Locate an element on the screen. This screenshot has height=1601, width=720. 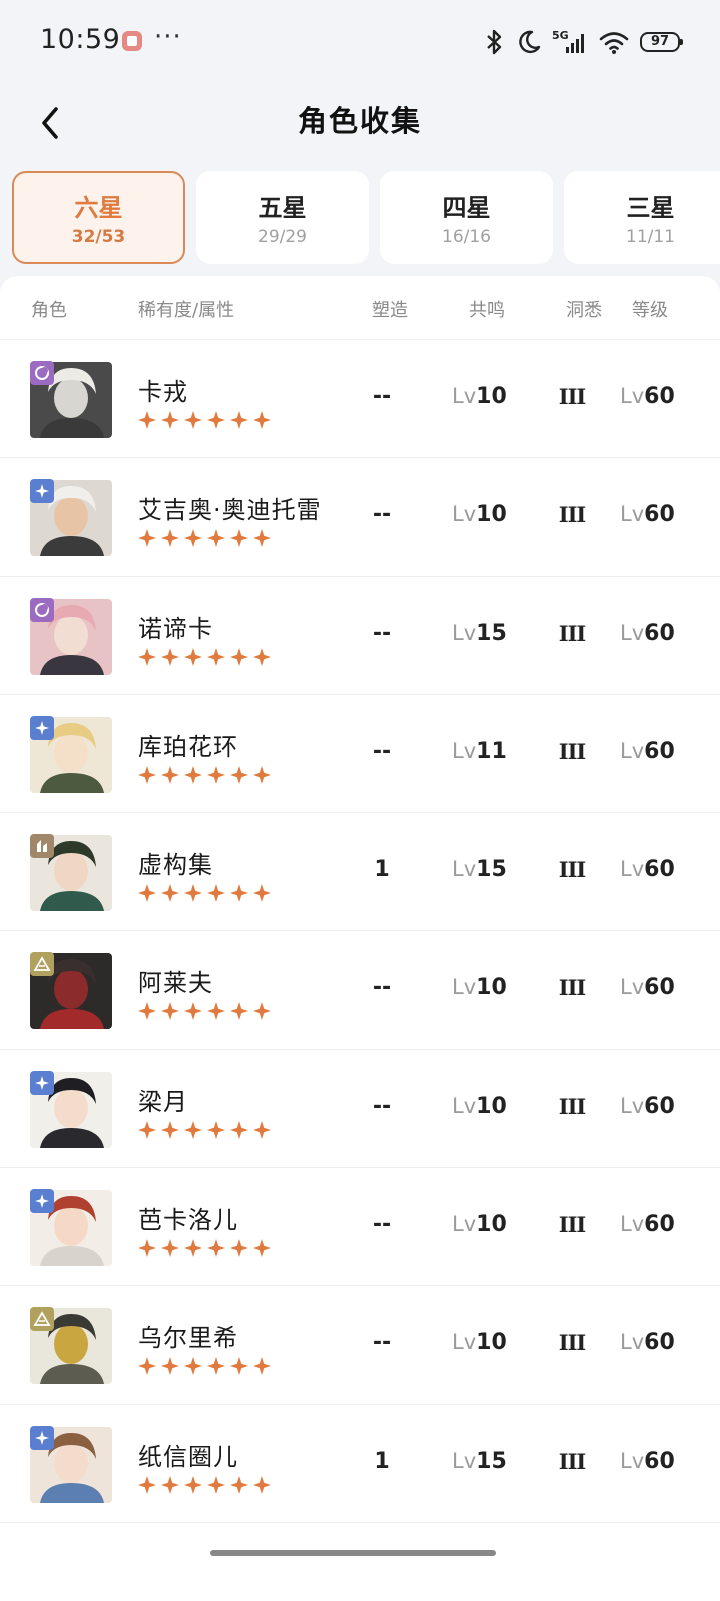
table-row: 艾吉奥·奥迪托雷 -- Lv10 III Lv60 is located at coordinates (360, 517).